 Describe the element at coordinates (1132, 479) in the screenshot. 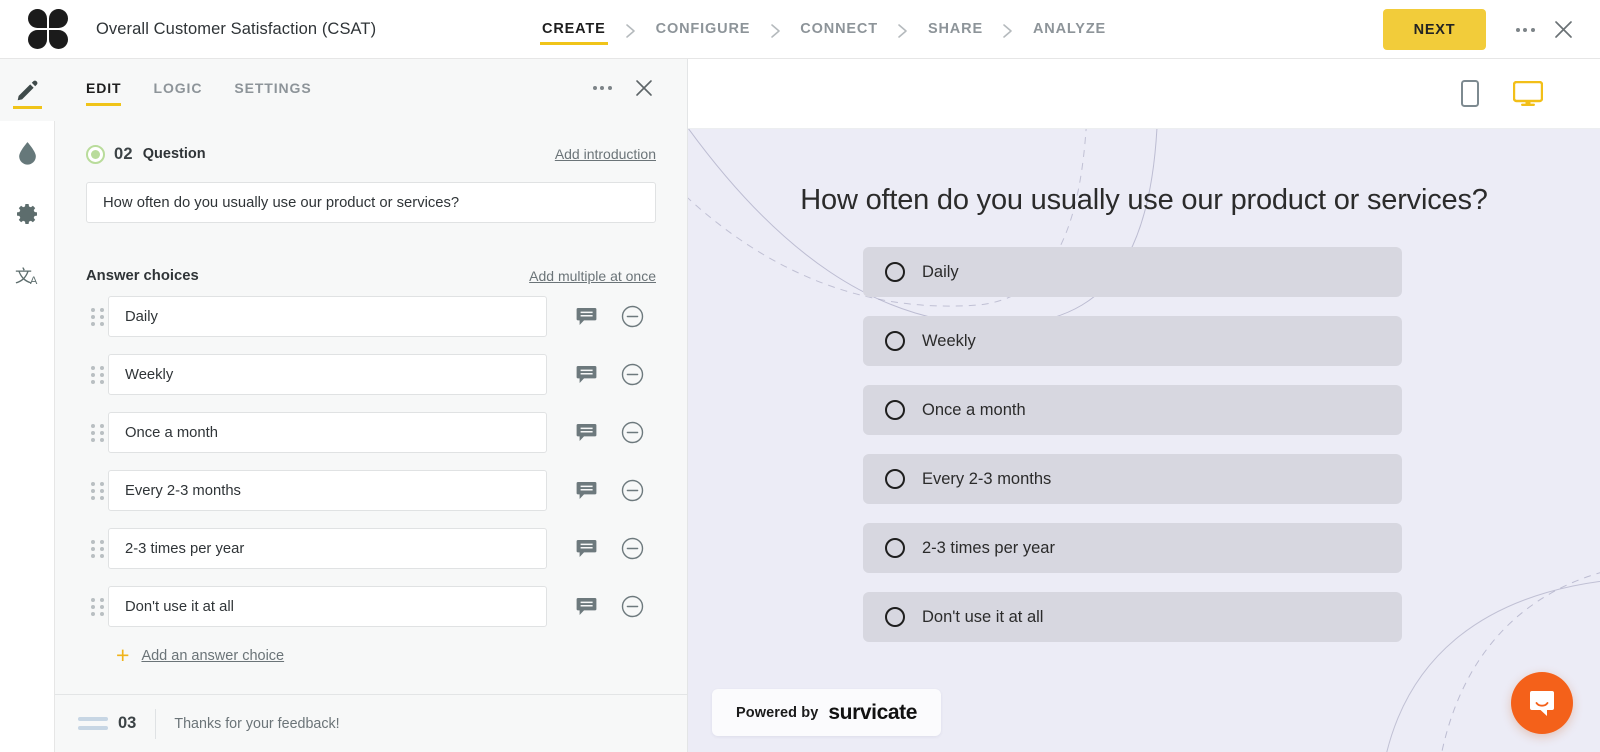

I see `preview-option: Every 2-3 months` at that location.